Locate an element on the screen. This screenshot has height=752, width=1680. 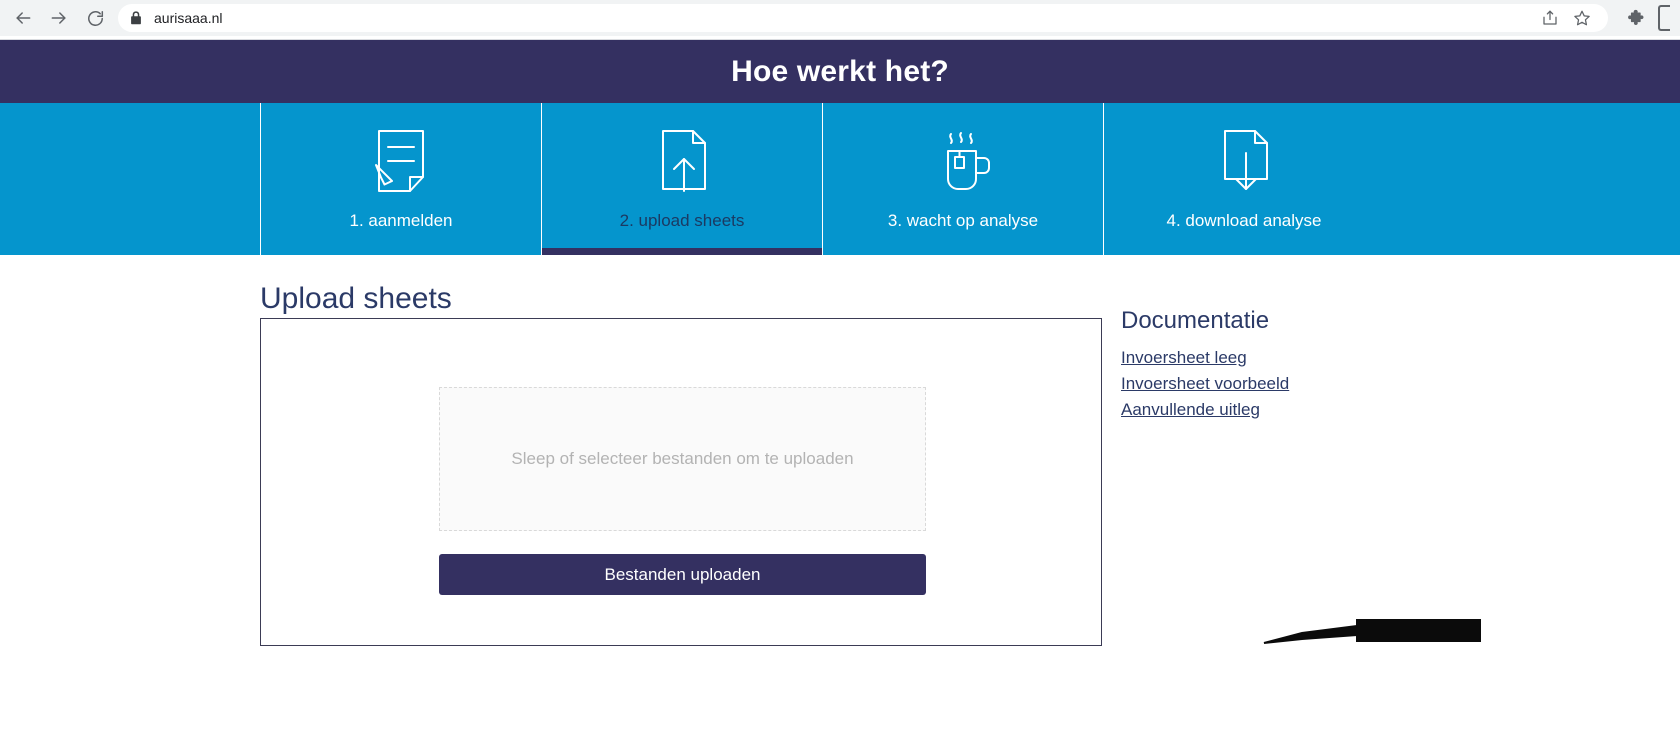
step-tab-aanmelden: 1. aanmelden is located at coordinates (400, 179).